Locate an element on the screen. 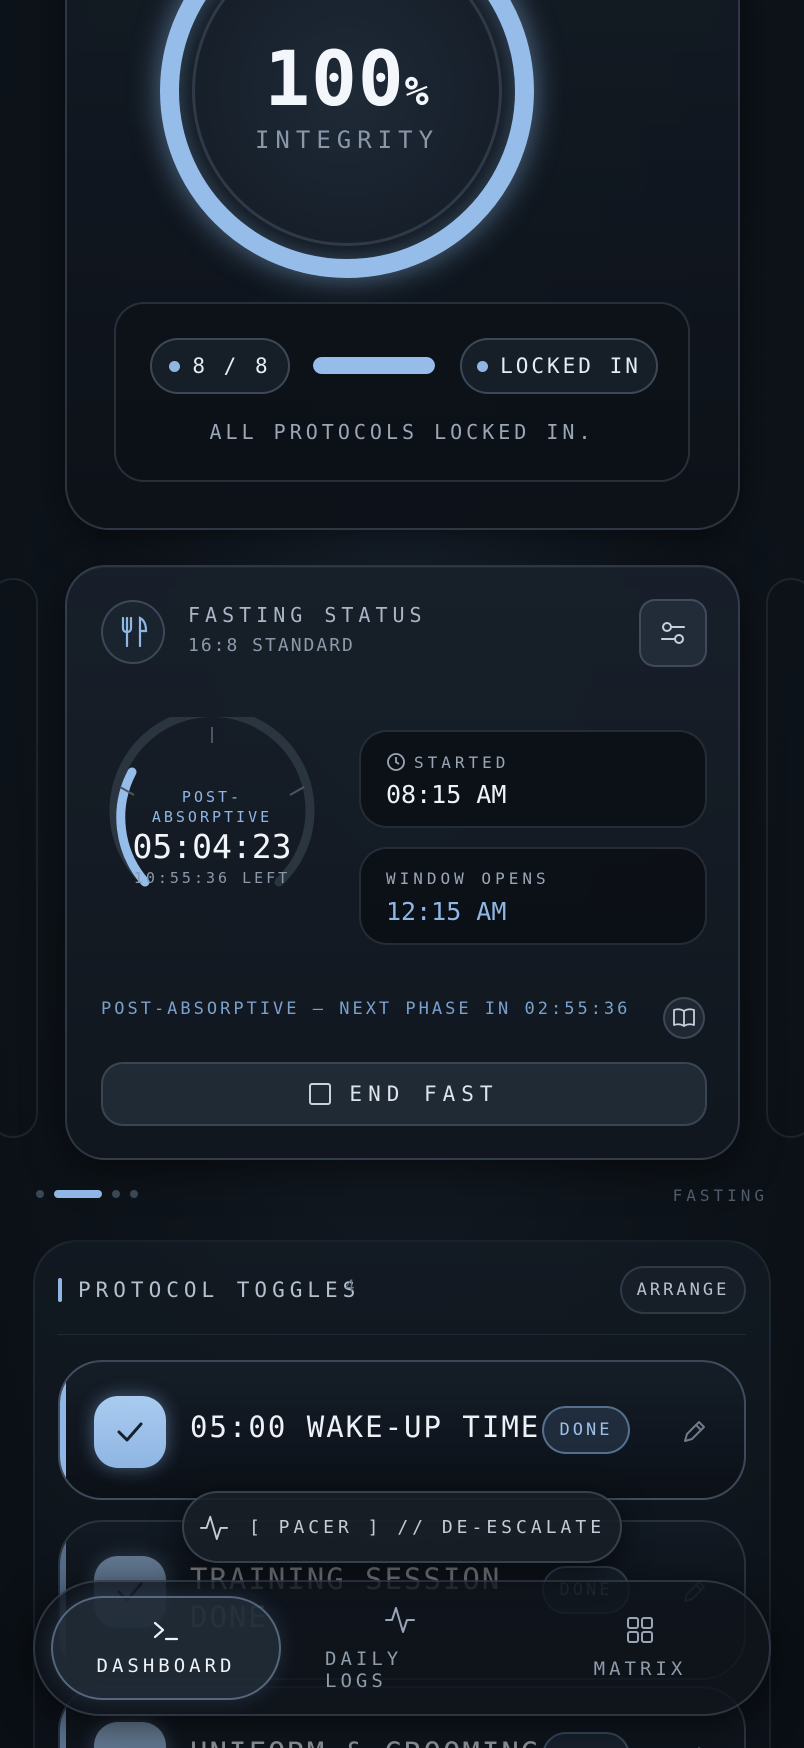 The width and height of the screenshot is (804, 1748). square-icon is located at coordinates (320, 1094).